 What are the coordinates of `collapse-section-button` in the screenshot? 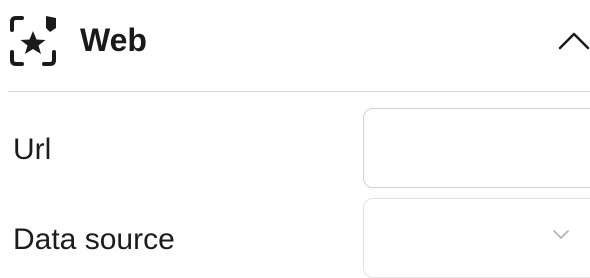 It's located at (574, 40).